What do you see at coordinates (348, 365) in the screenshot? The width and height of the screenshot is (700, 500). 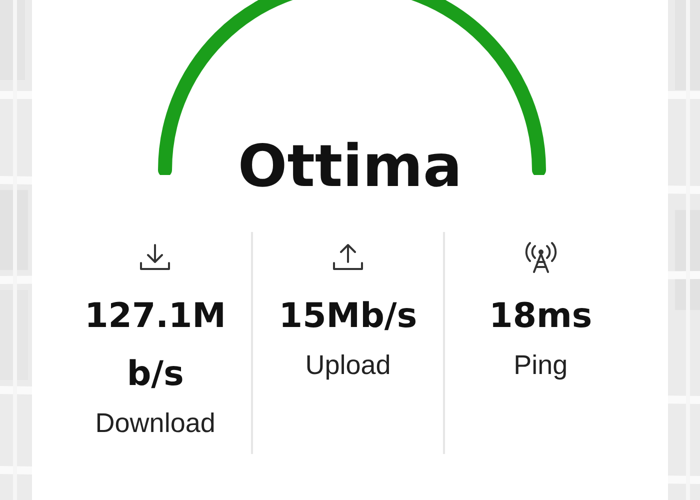 I see `stat-label: Upload` at bounding box center [348, 365].